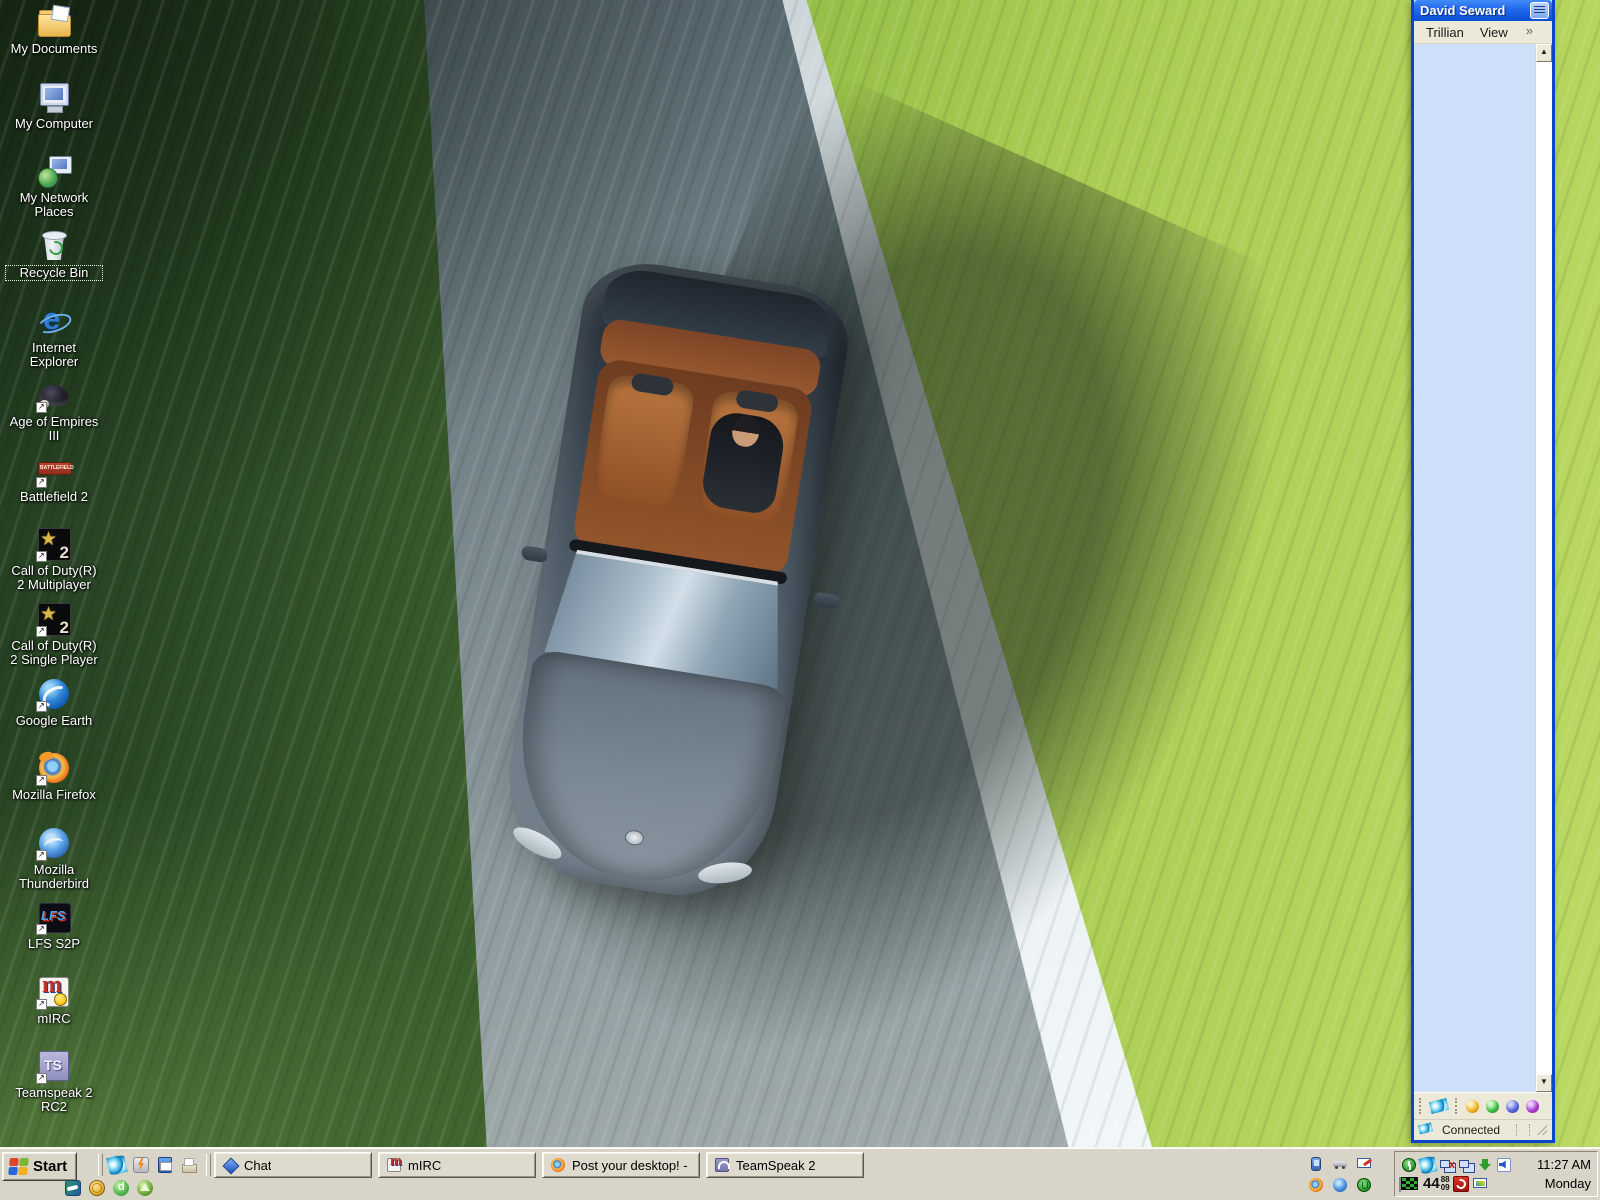 The image size is (1600, 1200). Describe the element at coordinates (189, 1165) in the screenshot. I see `quicklaunch-printer-icon` at that location.